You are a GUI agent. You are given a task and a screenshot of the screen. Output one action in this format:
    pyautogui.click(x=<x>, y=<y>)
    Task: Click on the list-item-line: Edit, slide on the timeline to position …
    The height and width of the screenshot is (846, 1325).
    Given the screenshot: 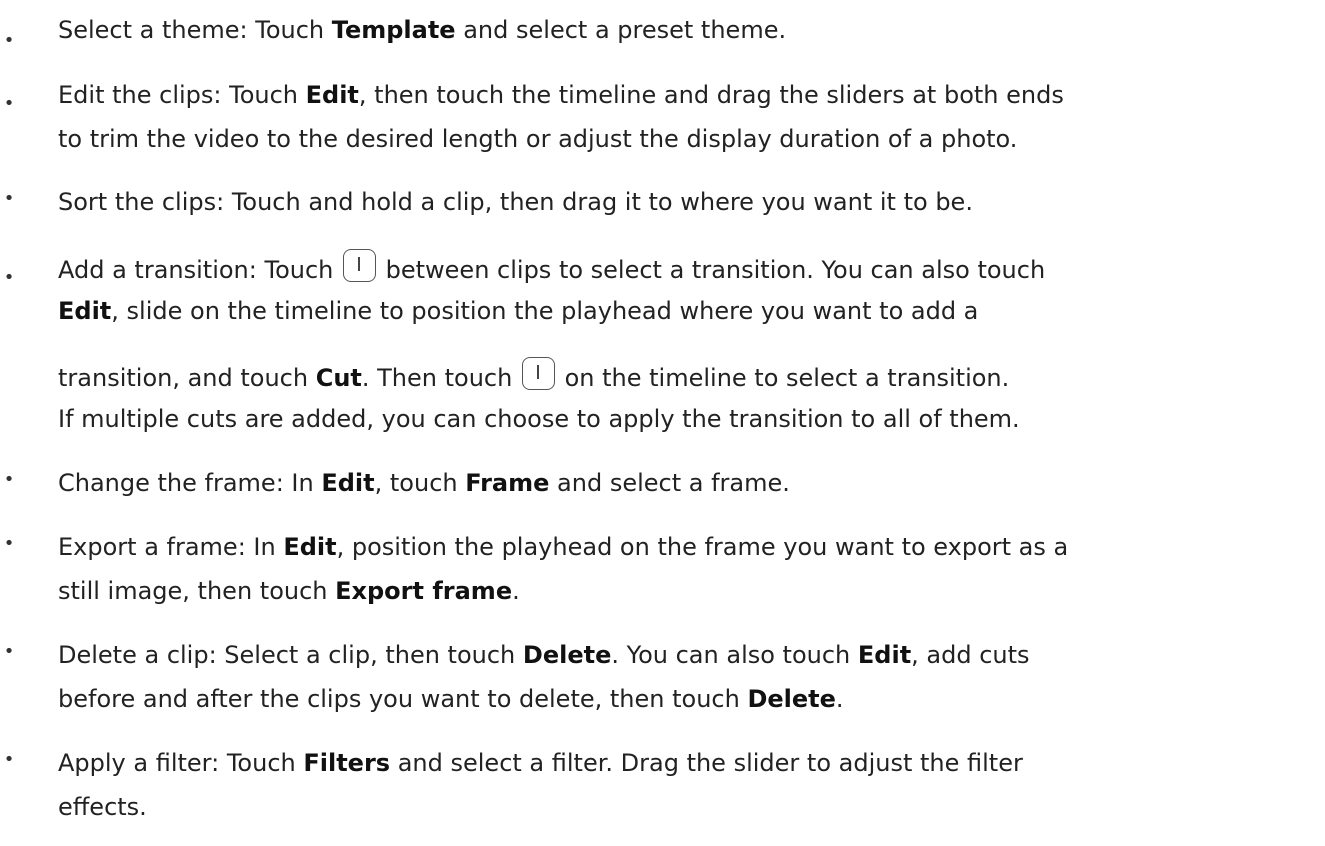 What is the action you would take?
    pyautogui.click(x=518, y=311)
    